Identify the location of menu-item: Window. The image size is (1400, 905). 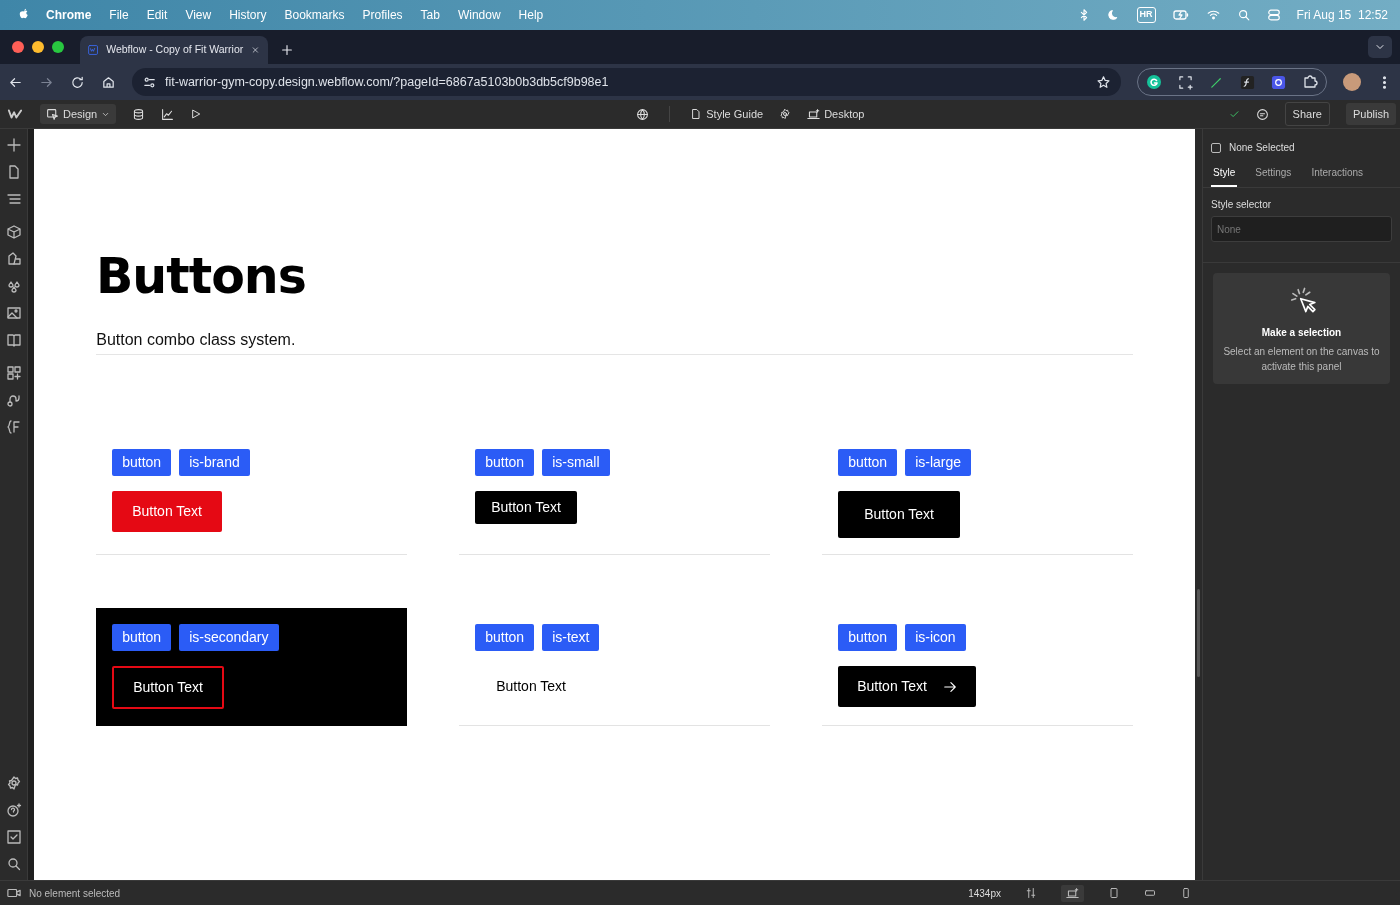
(479, 15).